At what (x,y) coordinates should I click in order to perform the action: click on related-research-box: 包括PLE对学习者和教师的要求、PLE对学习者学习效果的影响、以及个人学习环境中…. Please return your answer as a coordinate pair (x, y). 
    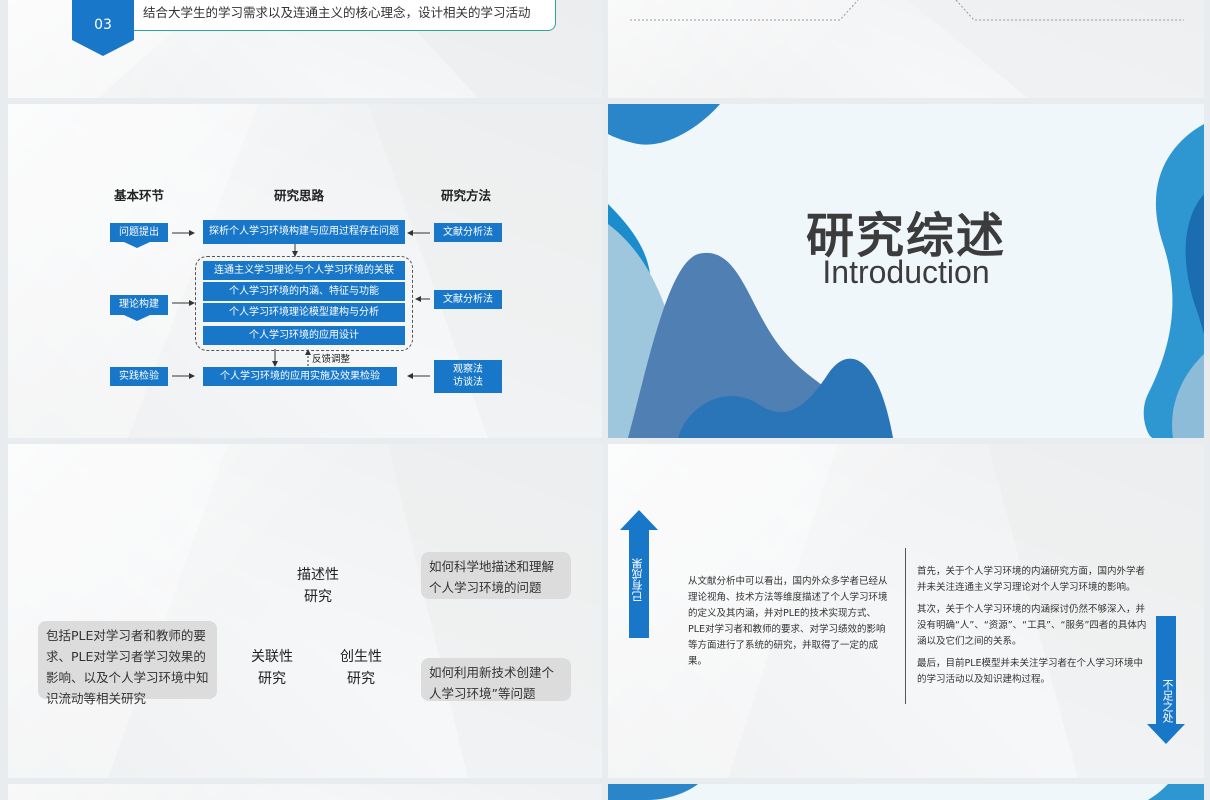
    Looking at the image, I should click on (127, 663).